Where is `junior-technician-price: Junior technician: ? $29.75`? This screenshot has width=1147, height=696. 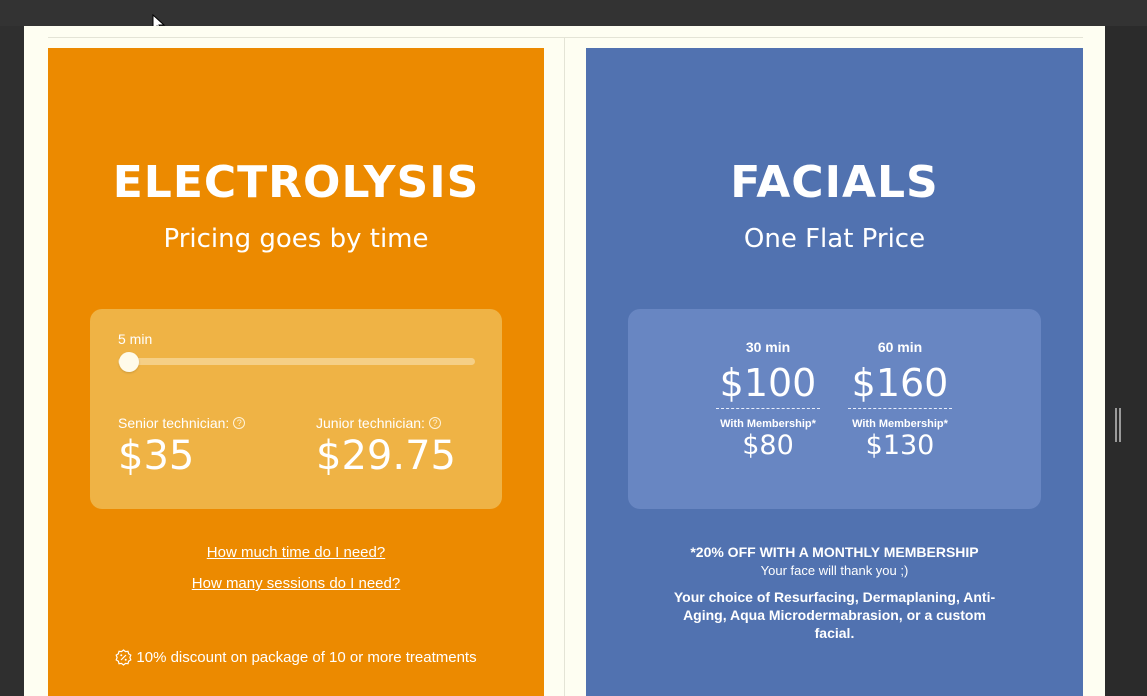
junior-technician-price: Junior technician: ? $29.75 is located at coordinates (386, 447).